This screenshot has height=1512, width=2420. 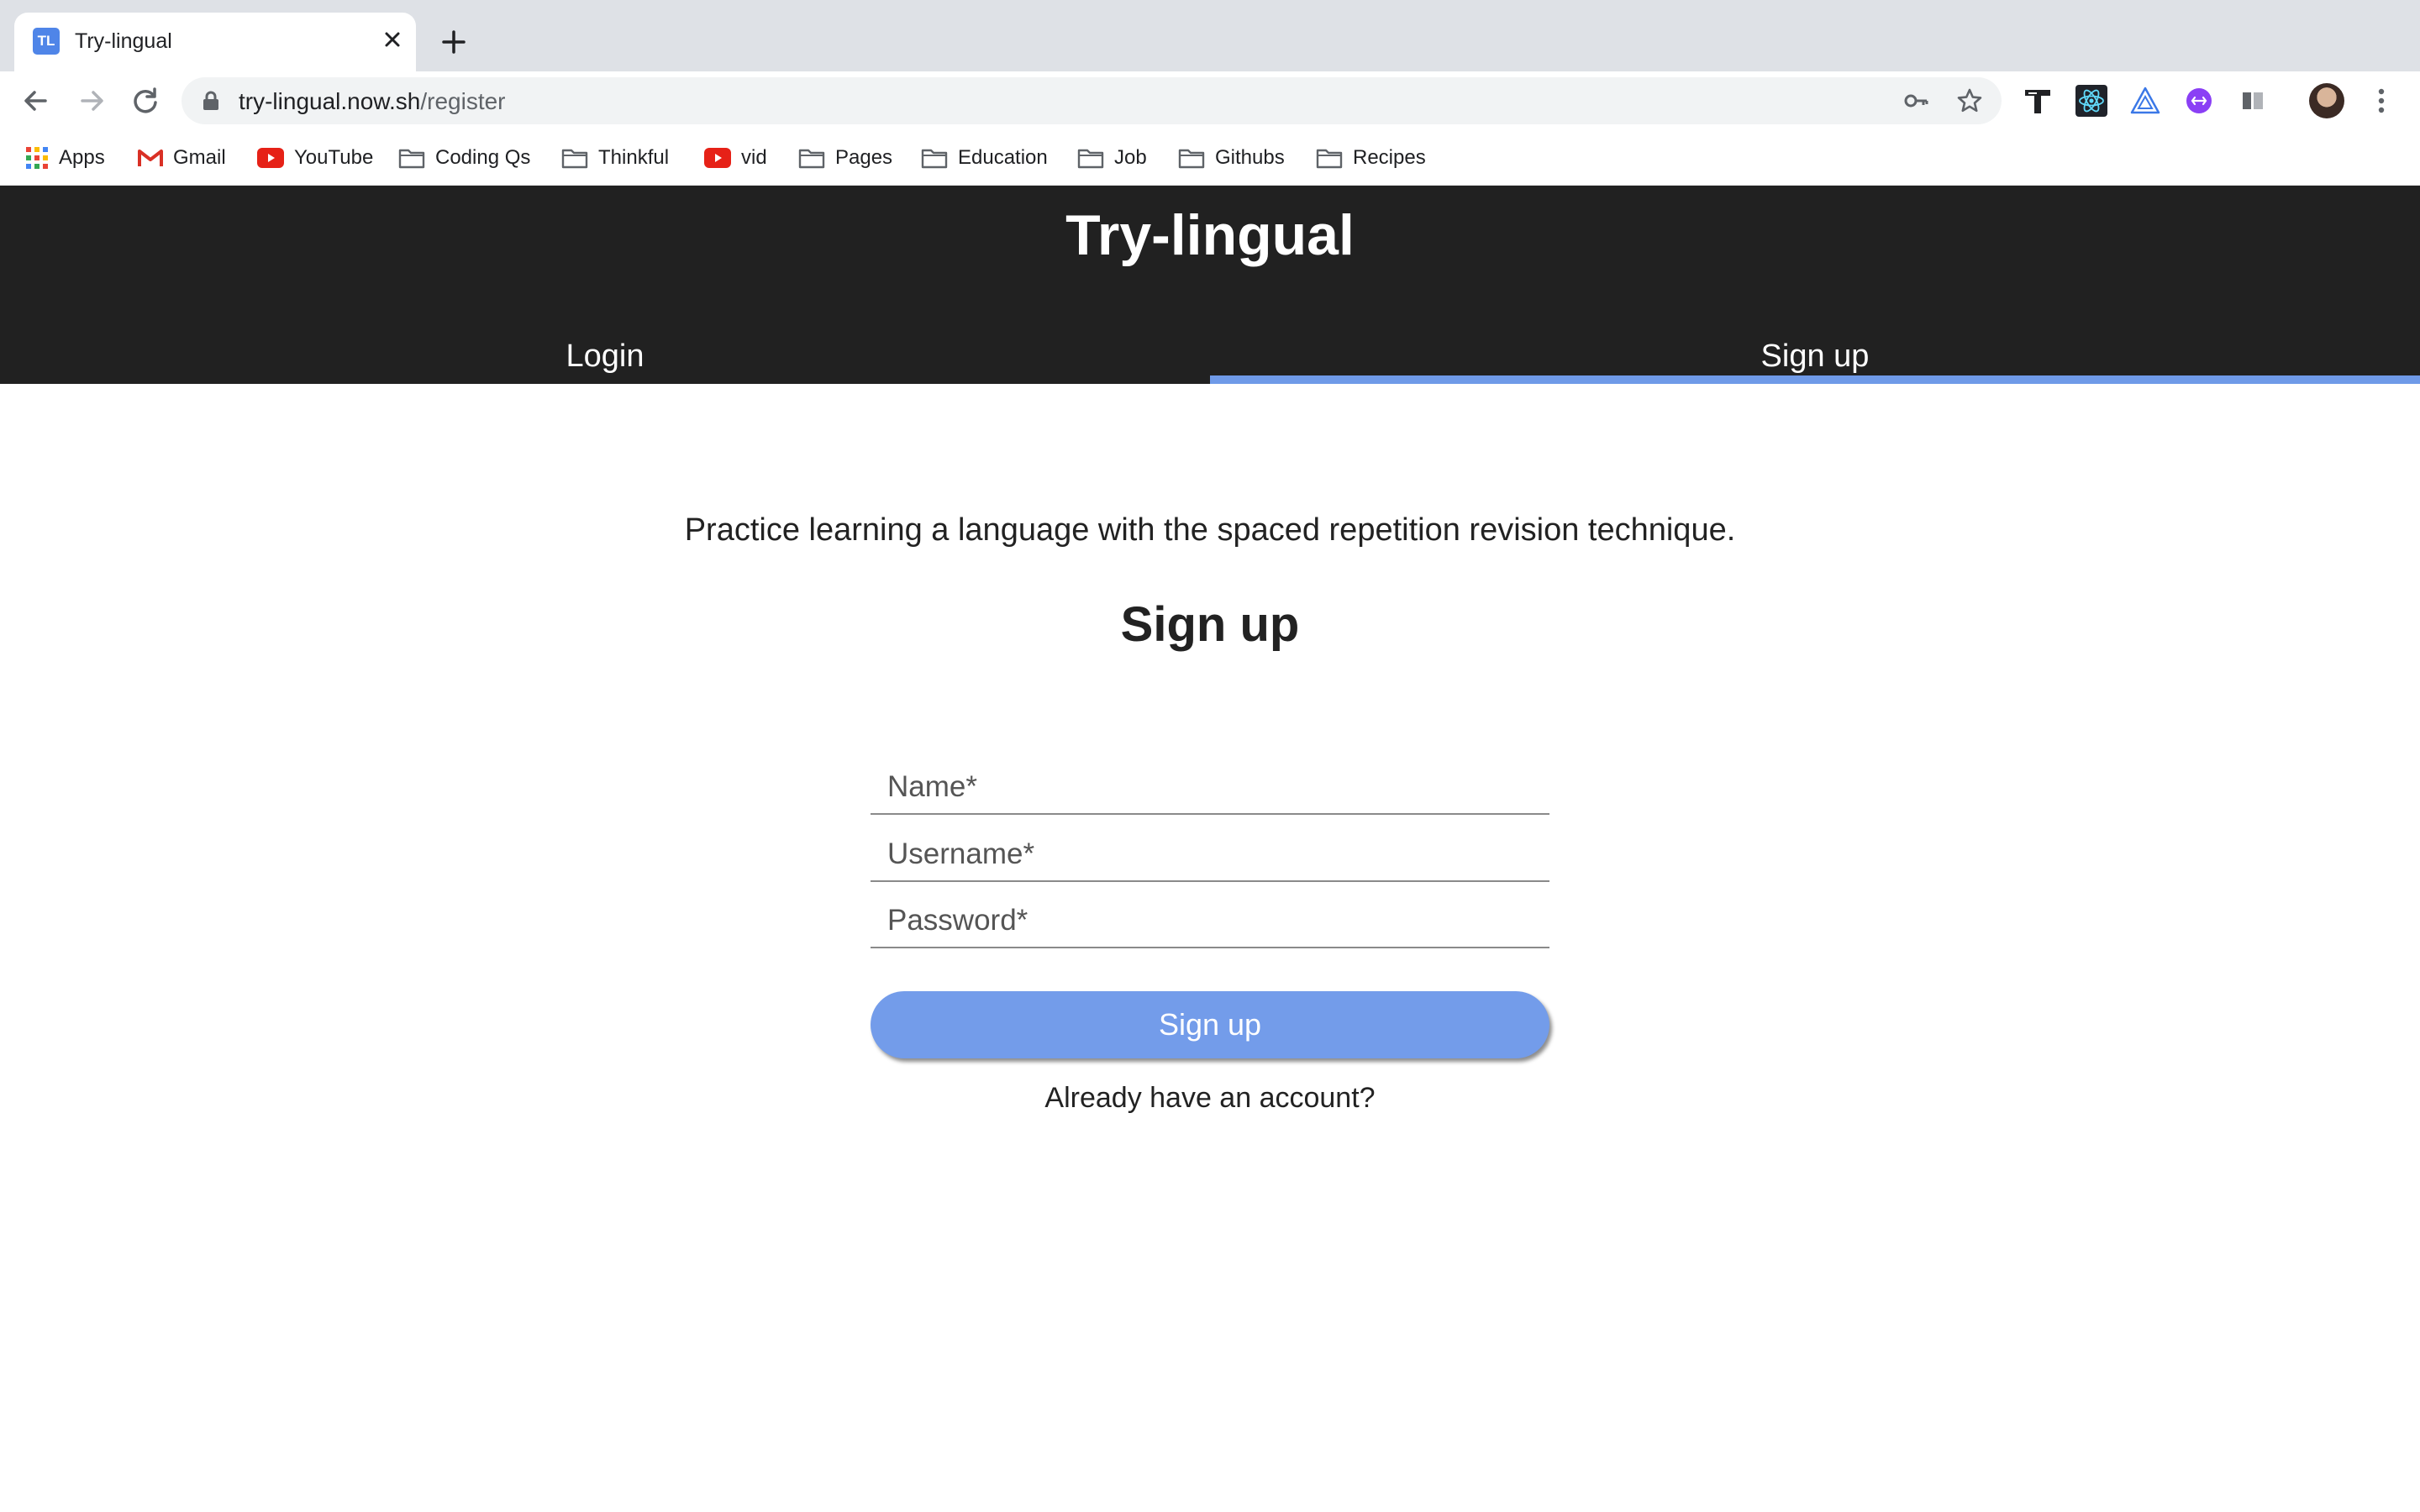 What do you see at coordinates (82, 157) in the screenshot?
I see `bookmark-label: Apps` at bounding box center [82, 157].